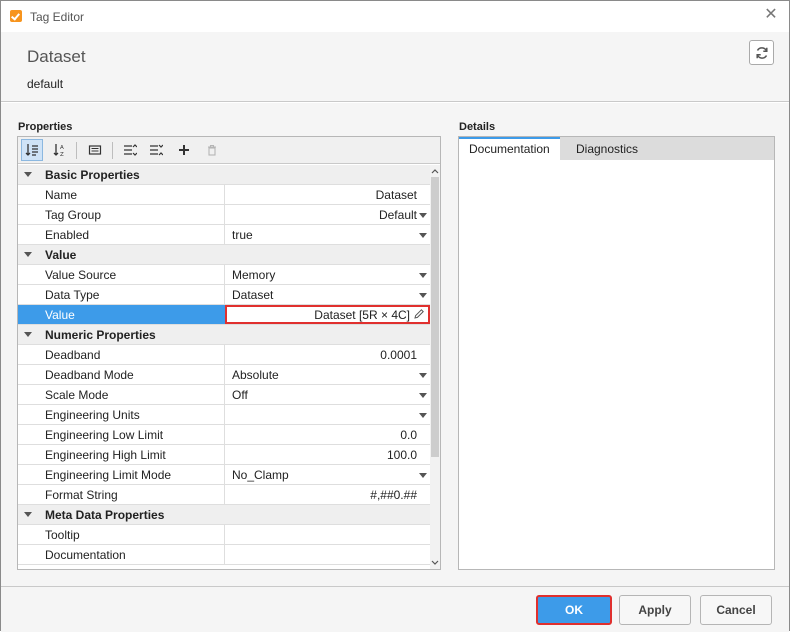 Image resolution: width=790 pixels, height=632 pixels. I want to click on property-name: Scale Mode, so click(121, 394).